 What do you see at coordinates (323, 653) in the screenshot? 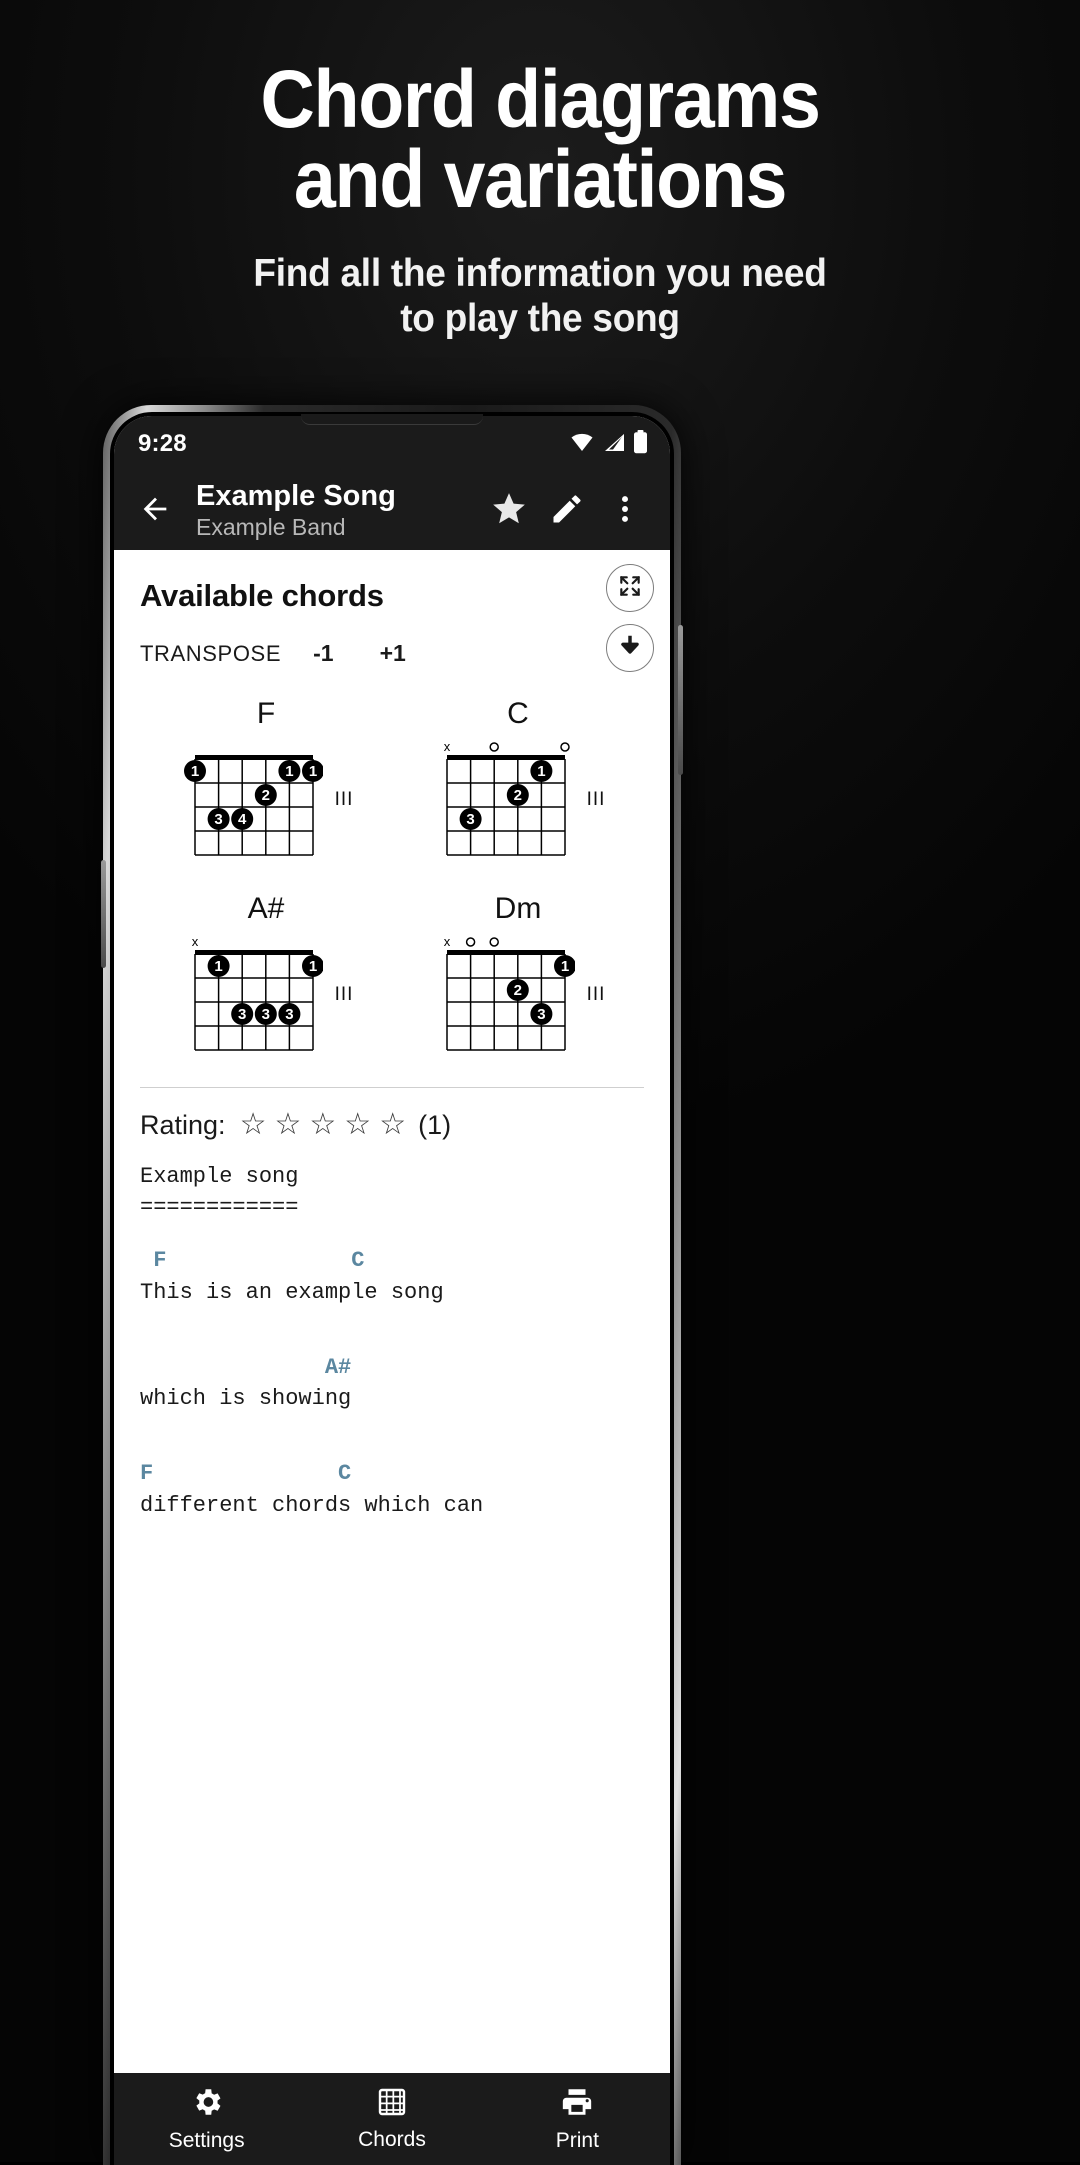
I see `transpose-down-button: -1` at bounding box center [323, 653].